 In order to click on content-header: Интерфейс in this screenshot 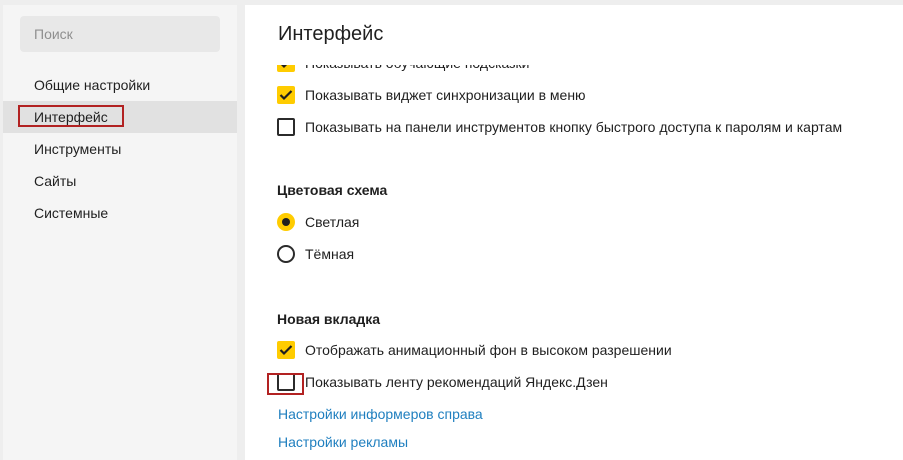, I will do `click(574, 35)`.